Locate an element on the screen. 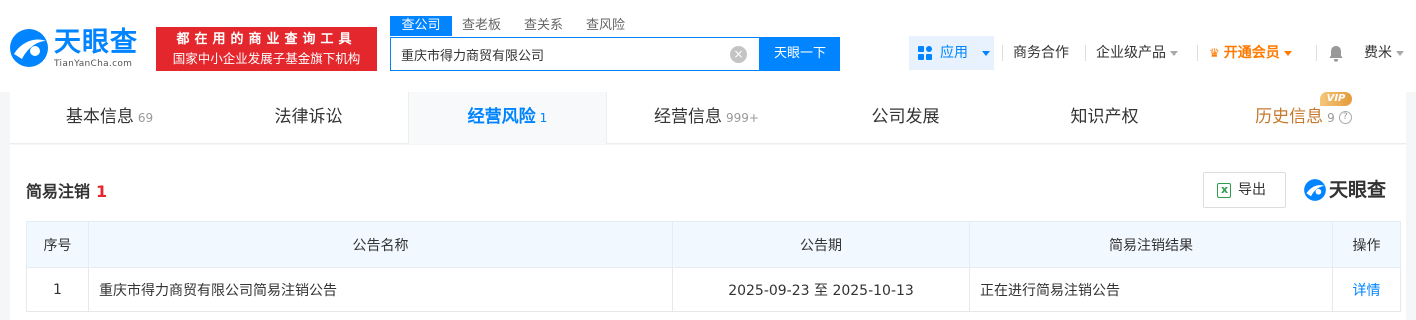 The width and height of the screenshot is (1416, 320). search-tab-boss: 查老板 is located at coordinates (481, 26).